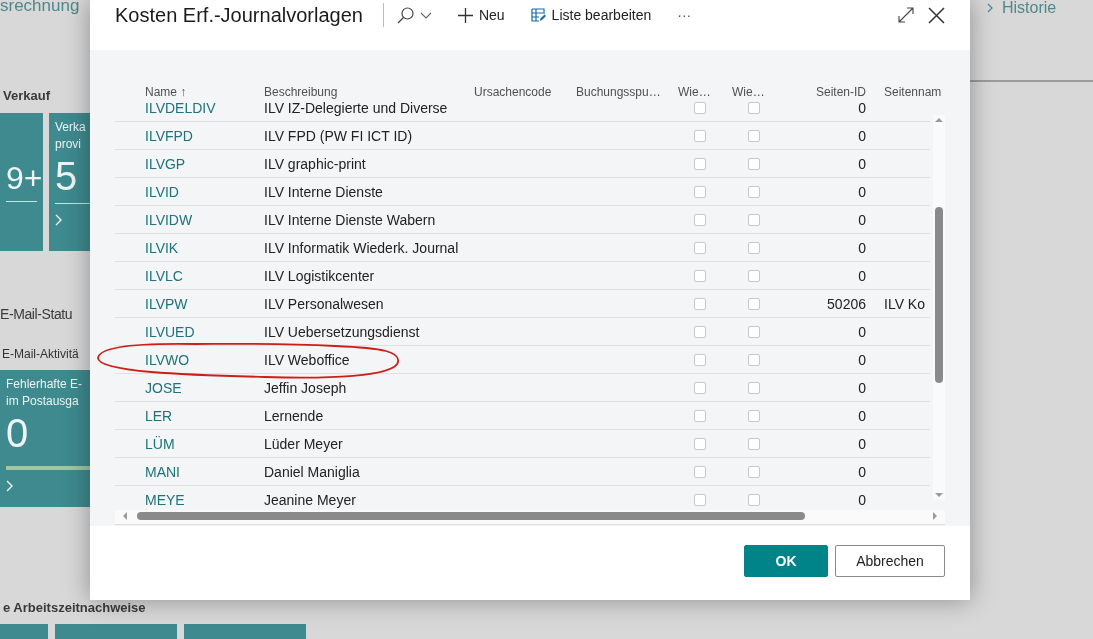  What do you see at coordinates (525, 92) in the screenshot?
I see `column-header: Ursachencode` at bounding box center [525, 92].